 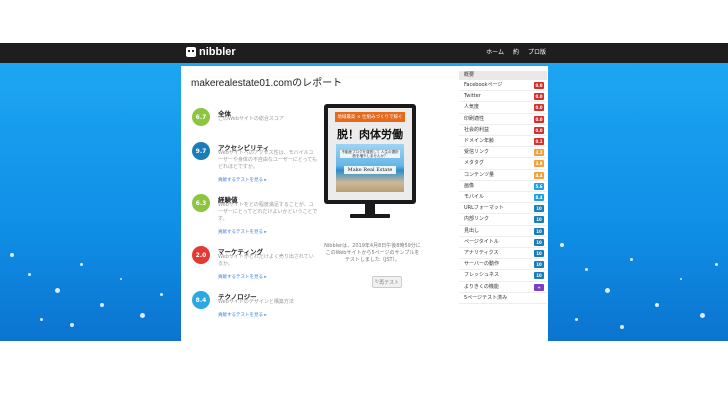 I want to click on nav-about: 約, so click(x=516, y=51).